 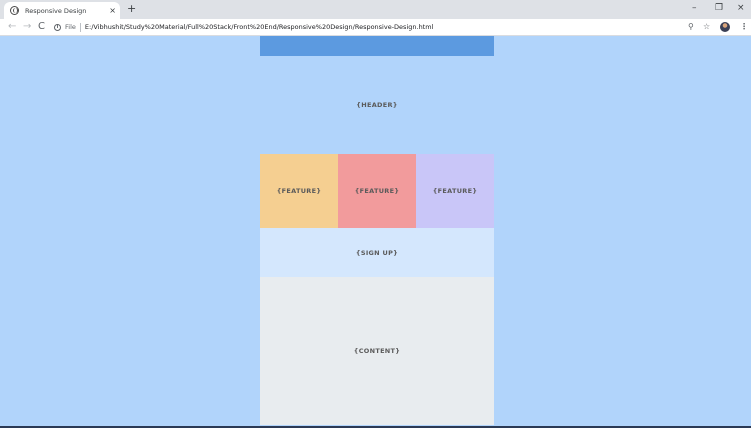 I want to click on bookmark-star-icon: ☆, so click(x=706, y=27).